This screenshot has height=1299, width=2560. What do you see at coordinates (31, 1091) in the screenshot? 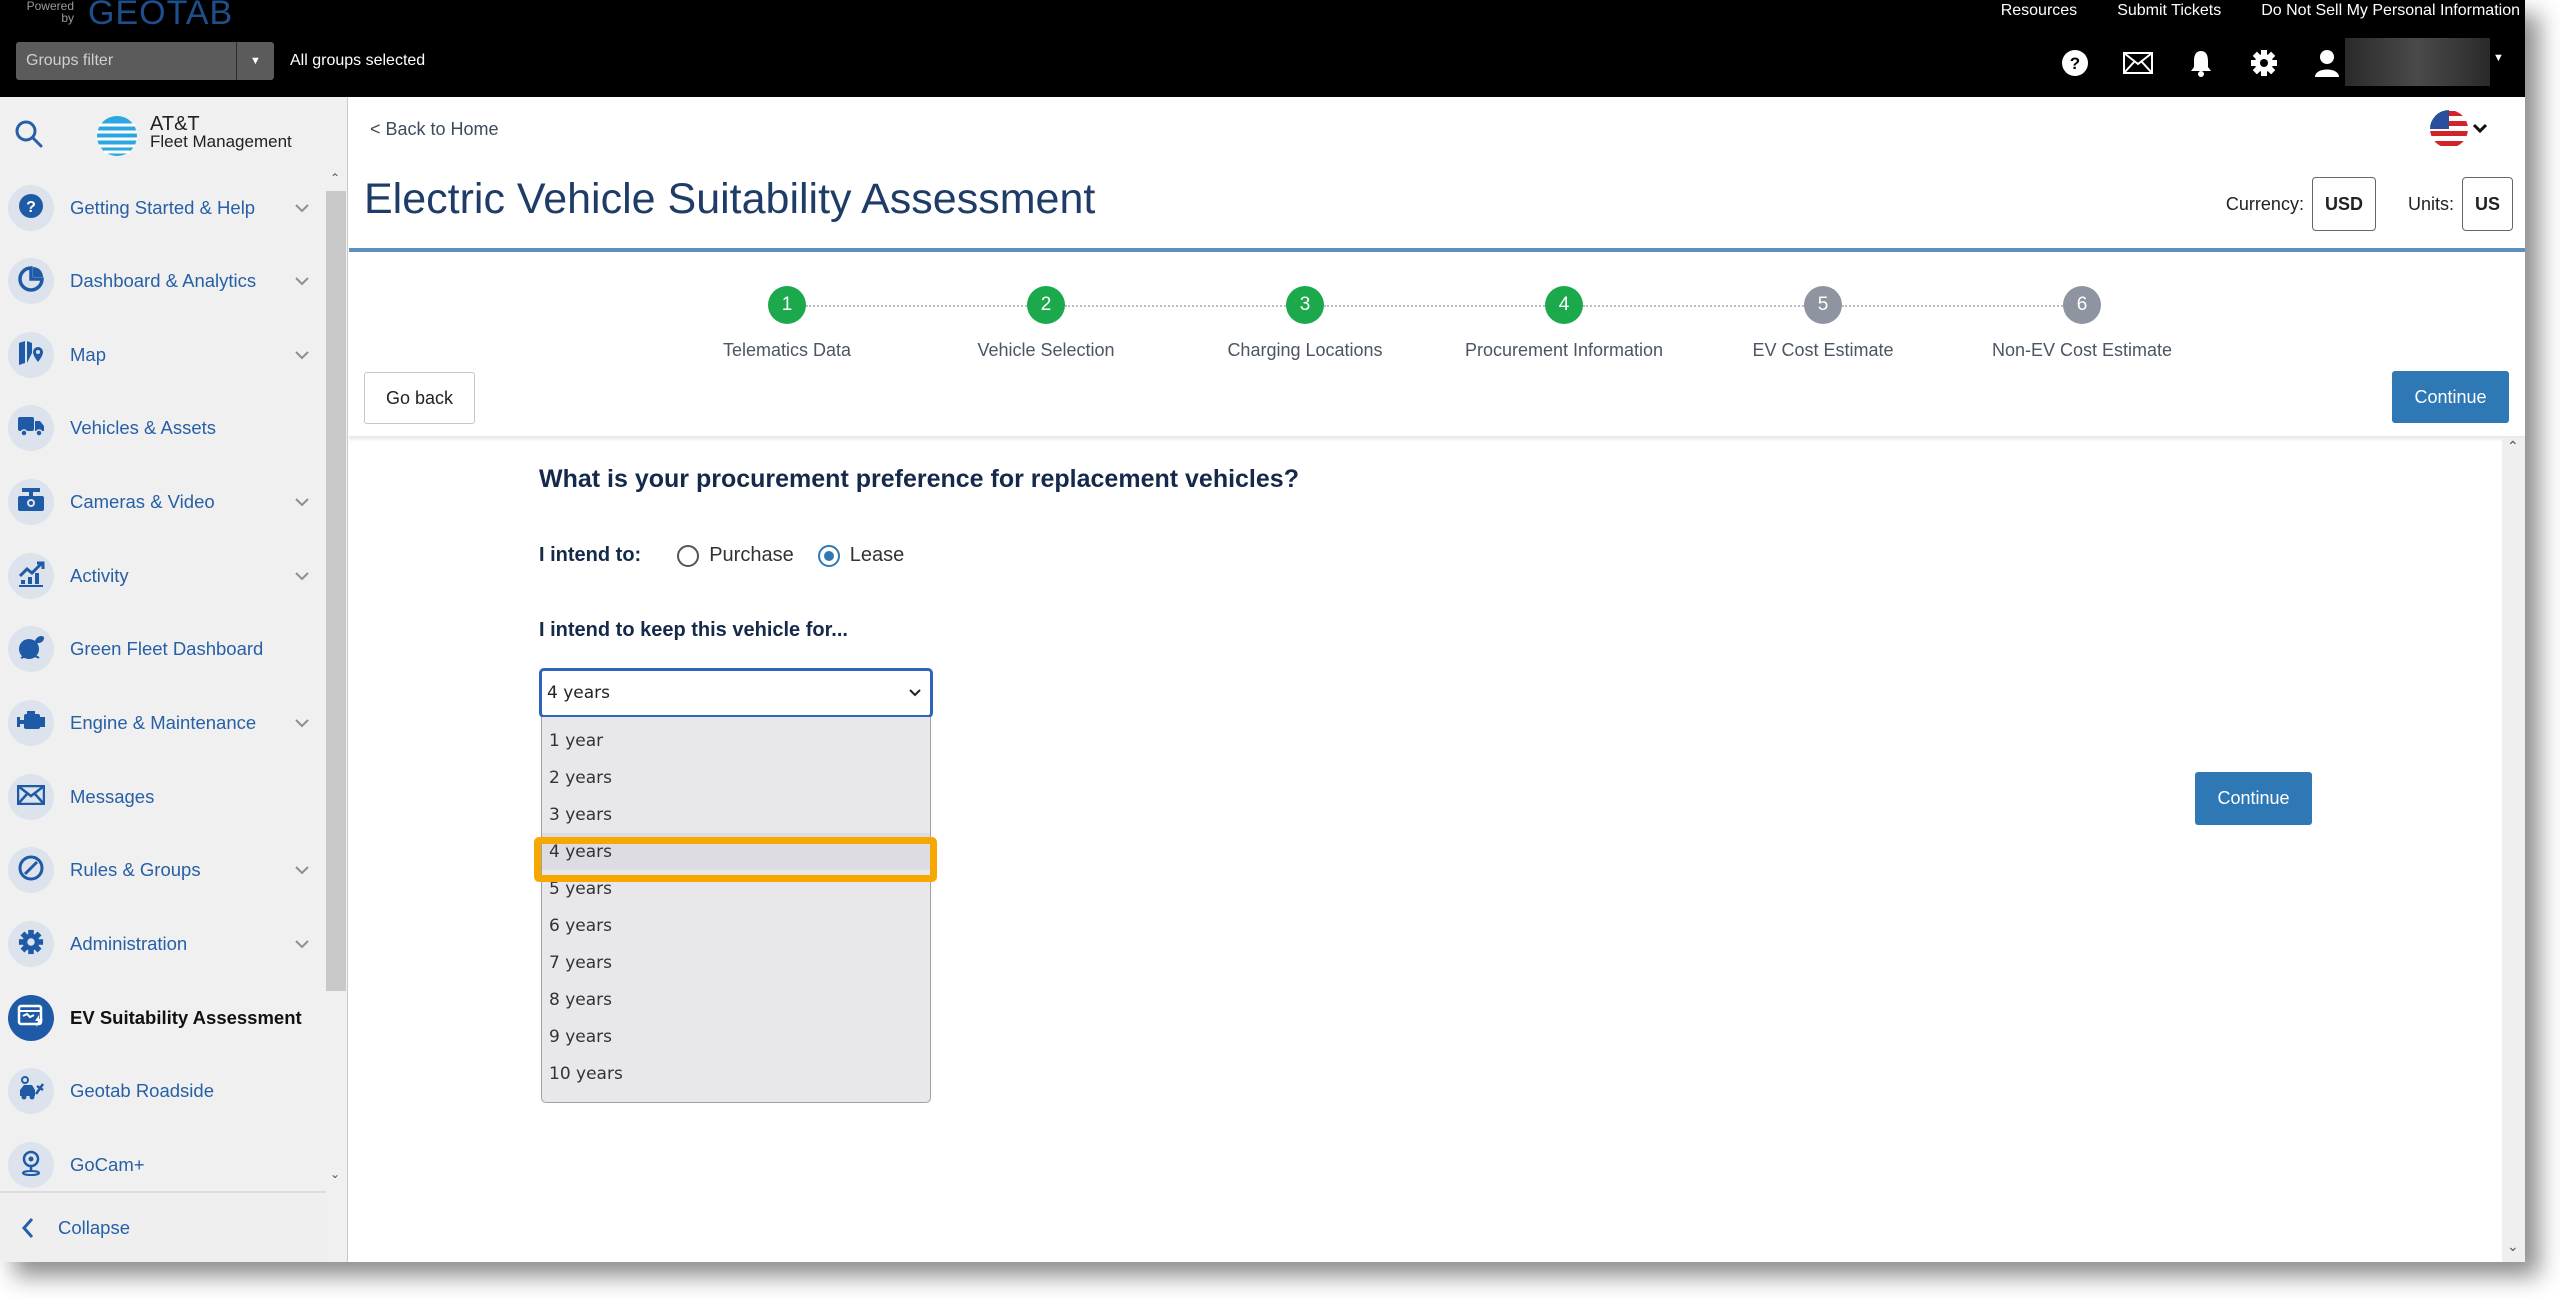
I see `roadside-icon` at bounding box center [31, 1091].